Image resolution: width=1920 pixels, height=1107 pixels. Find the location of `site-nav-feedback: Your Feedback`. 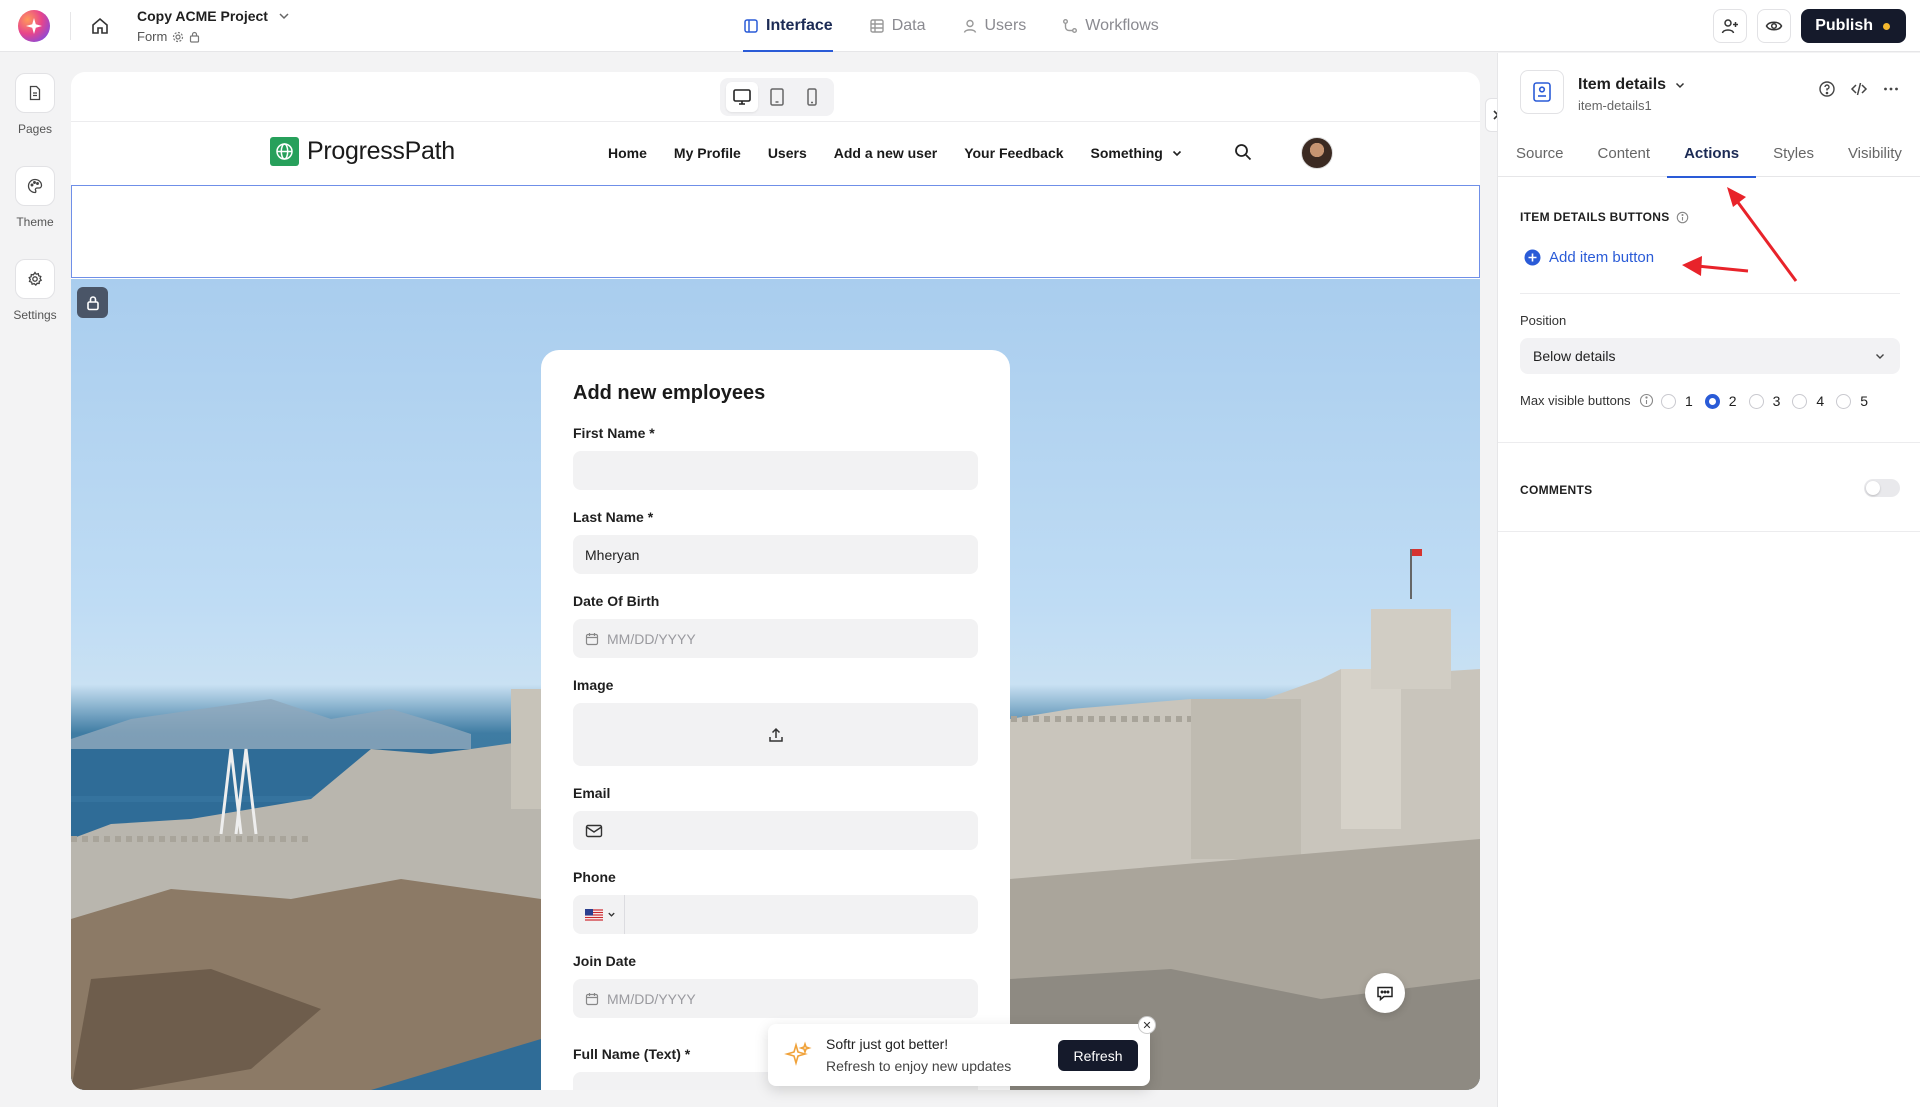

site-nav-feedback: Your Feedback is located at coordinates (1013, 153).